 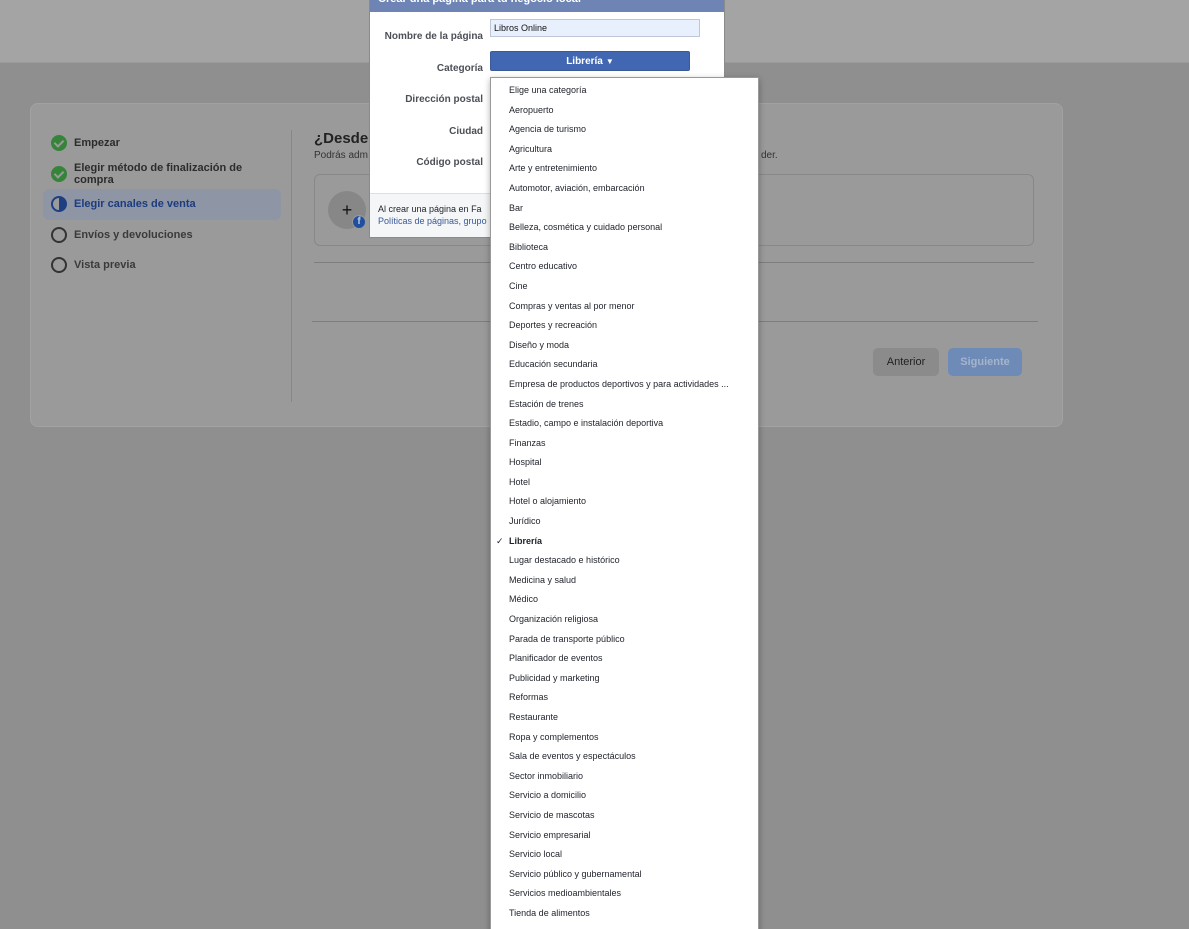 What do you see at coordinates (529, 697) in the screenshot?
I see `category-option-label: Reformas` at bounding box center [529, 697].